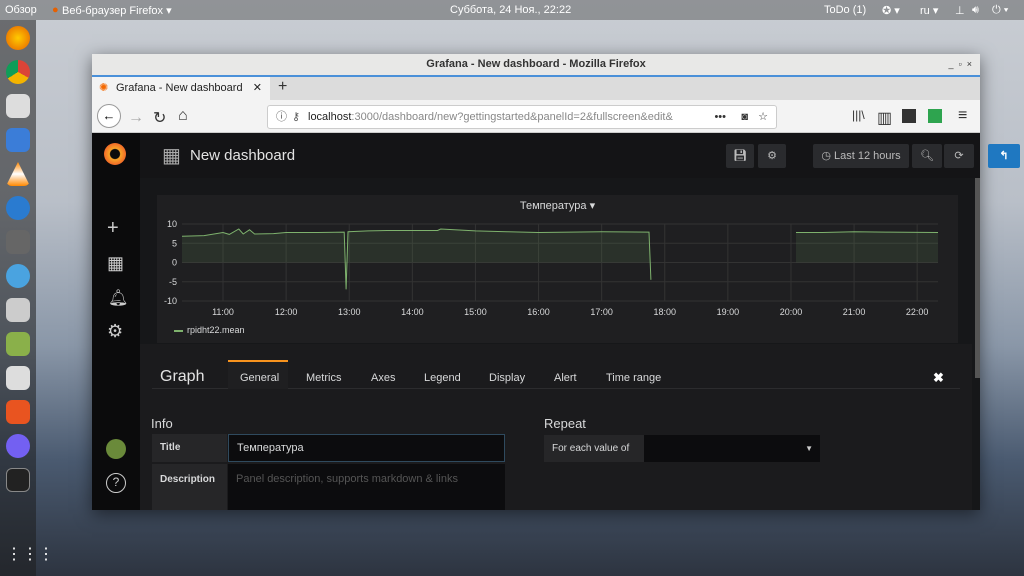 The width and height of the screenshot is (1024, 576). Describe the element at coordinates (938, 378) in the screenshot. I see `close-editor-icon: ✖` at that location.